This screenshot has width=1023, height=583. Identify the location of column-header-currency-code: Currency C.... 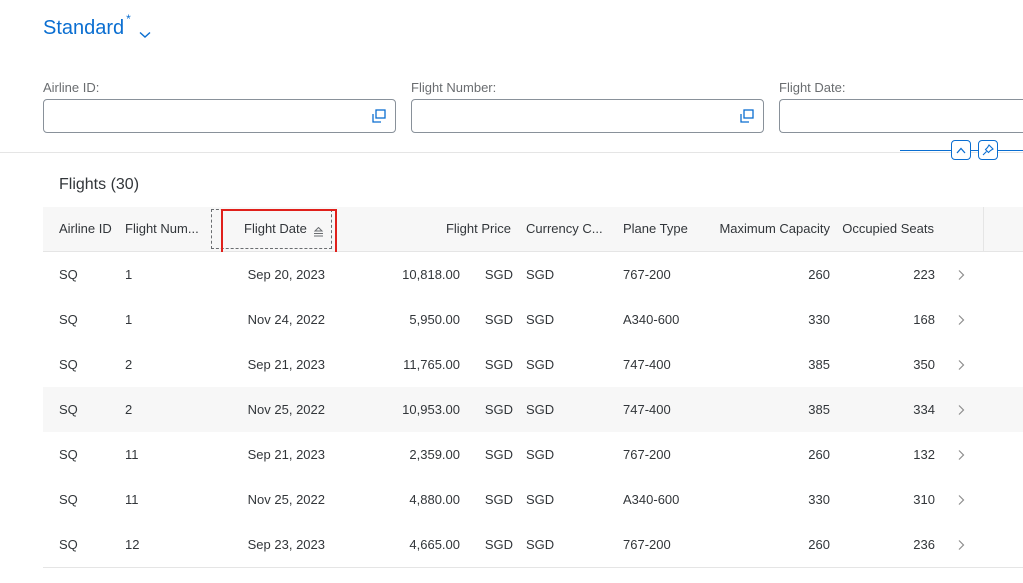
(567, 229).